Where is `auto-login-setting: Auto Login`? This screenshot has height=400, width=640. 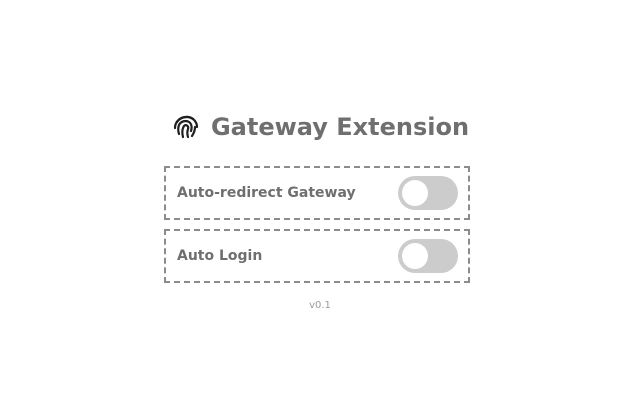
auto-login-setting: Auto Login is located at coordinates (317, 256).